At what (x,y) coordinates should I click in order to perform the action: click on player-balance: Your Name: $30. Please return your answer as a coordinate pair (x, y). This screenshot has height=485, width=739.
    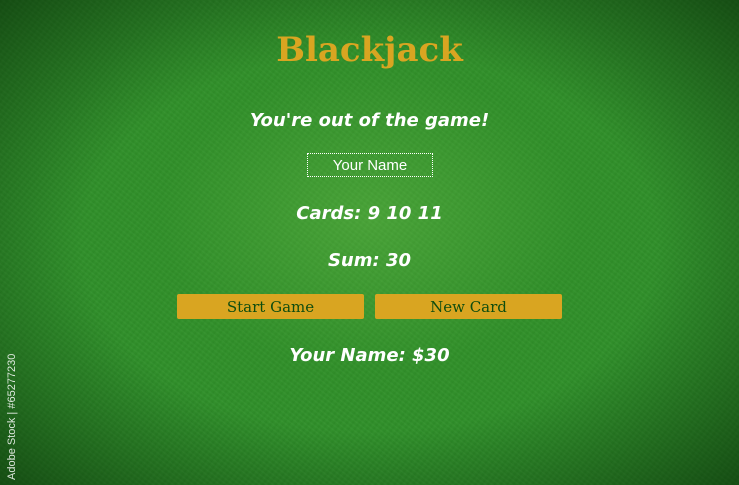
    Looking at the image, I should click on (369, 355).